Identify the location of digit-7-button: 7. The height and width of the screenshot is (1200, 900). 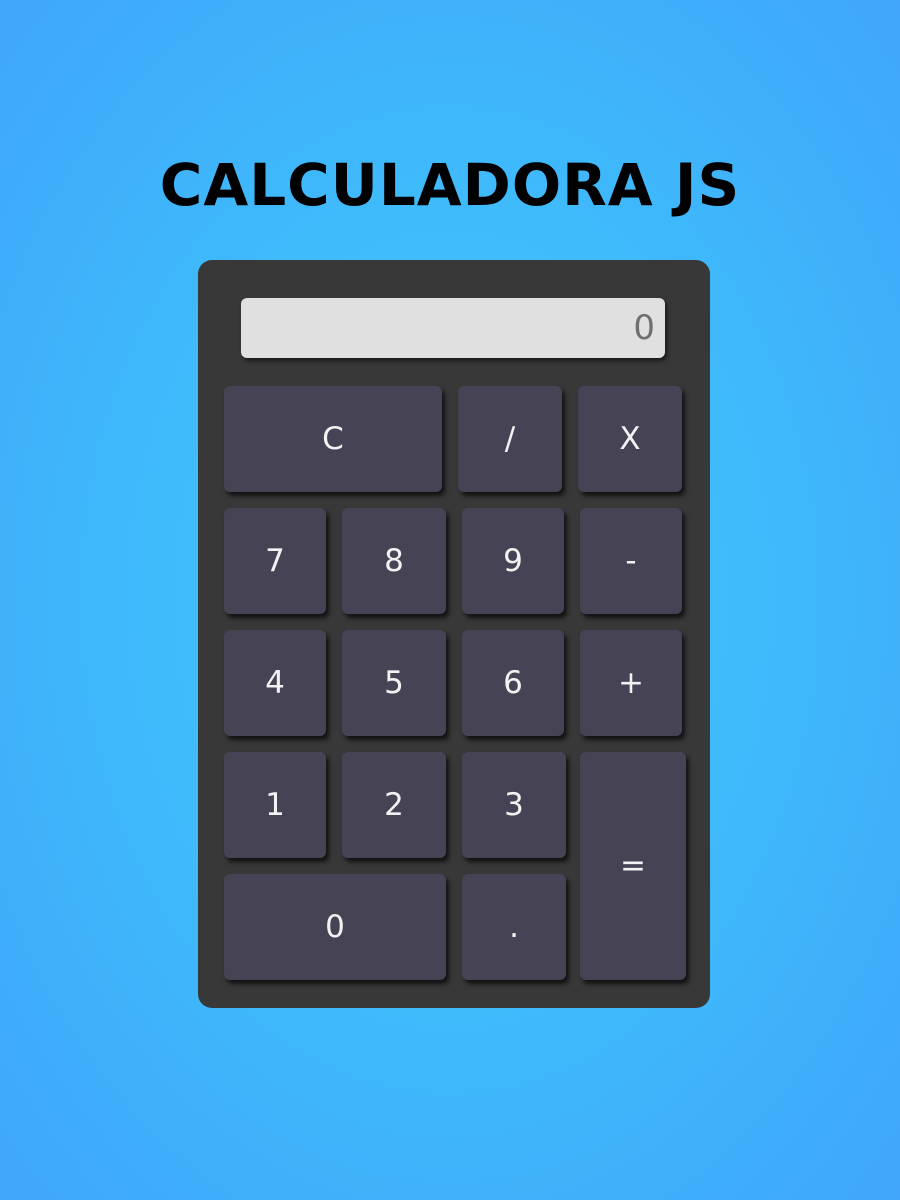
(275, 561).